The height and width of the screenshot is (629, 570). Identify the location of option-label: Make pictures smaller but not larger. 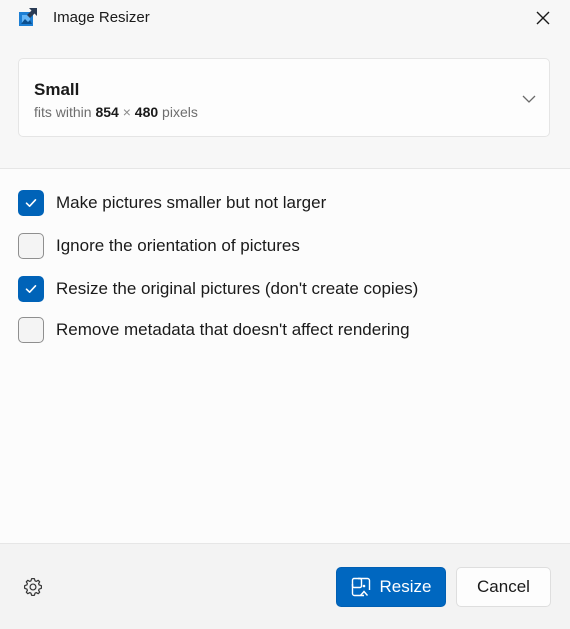
(191, 202).